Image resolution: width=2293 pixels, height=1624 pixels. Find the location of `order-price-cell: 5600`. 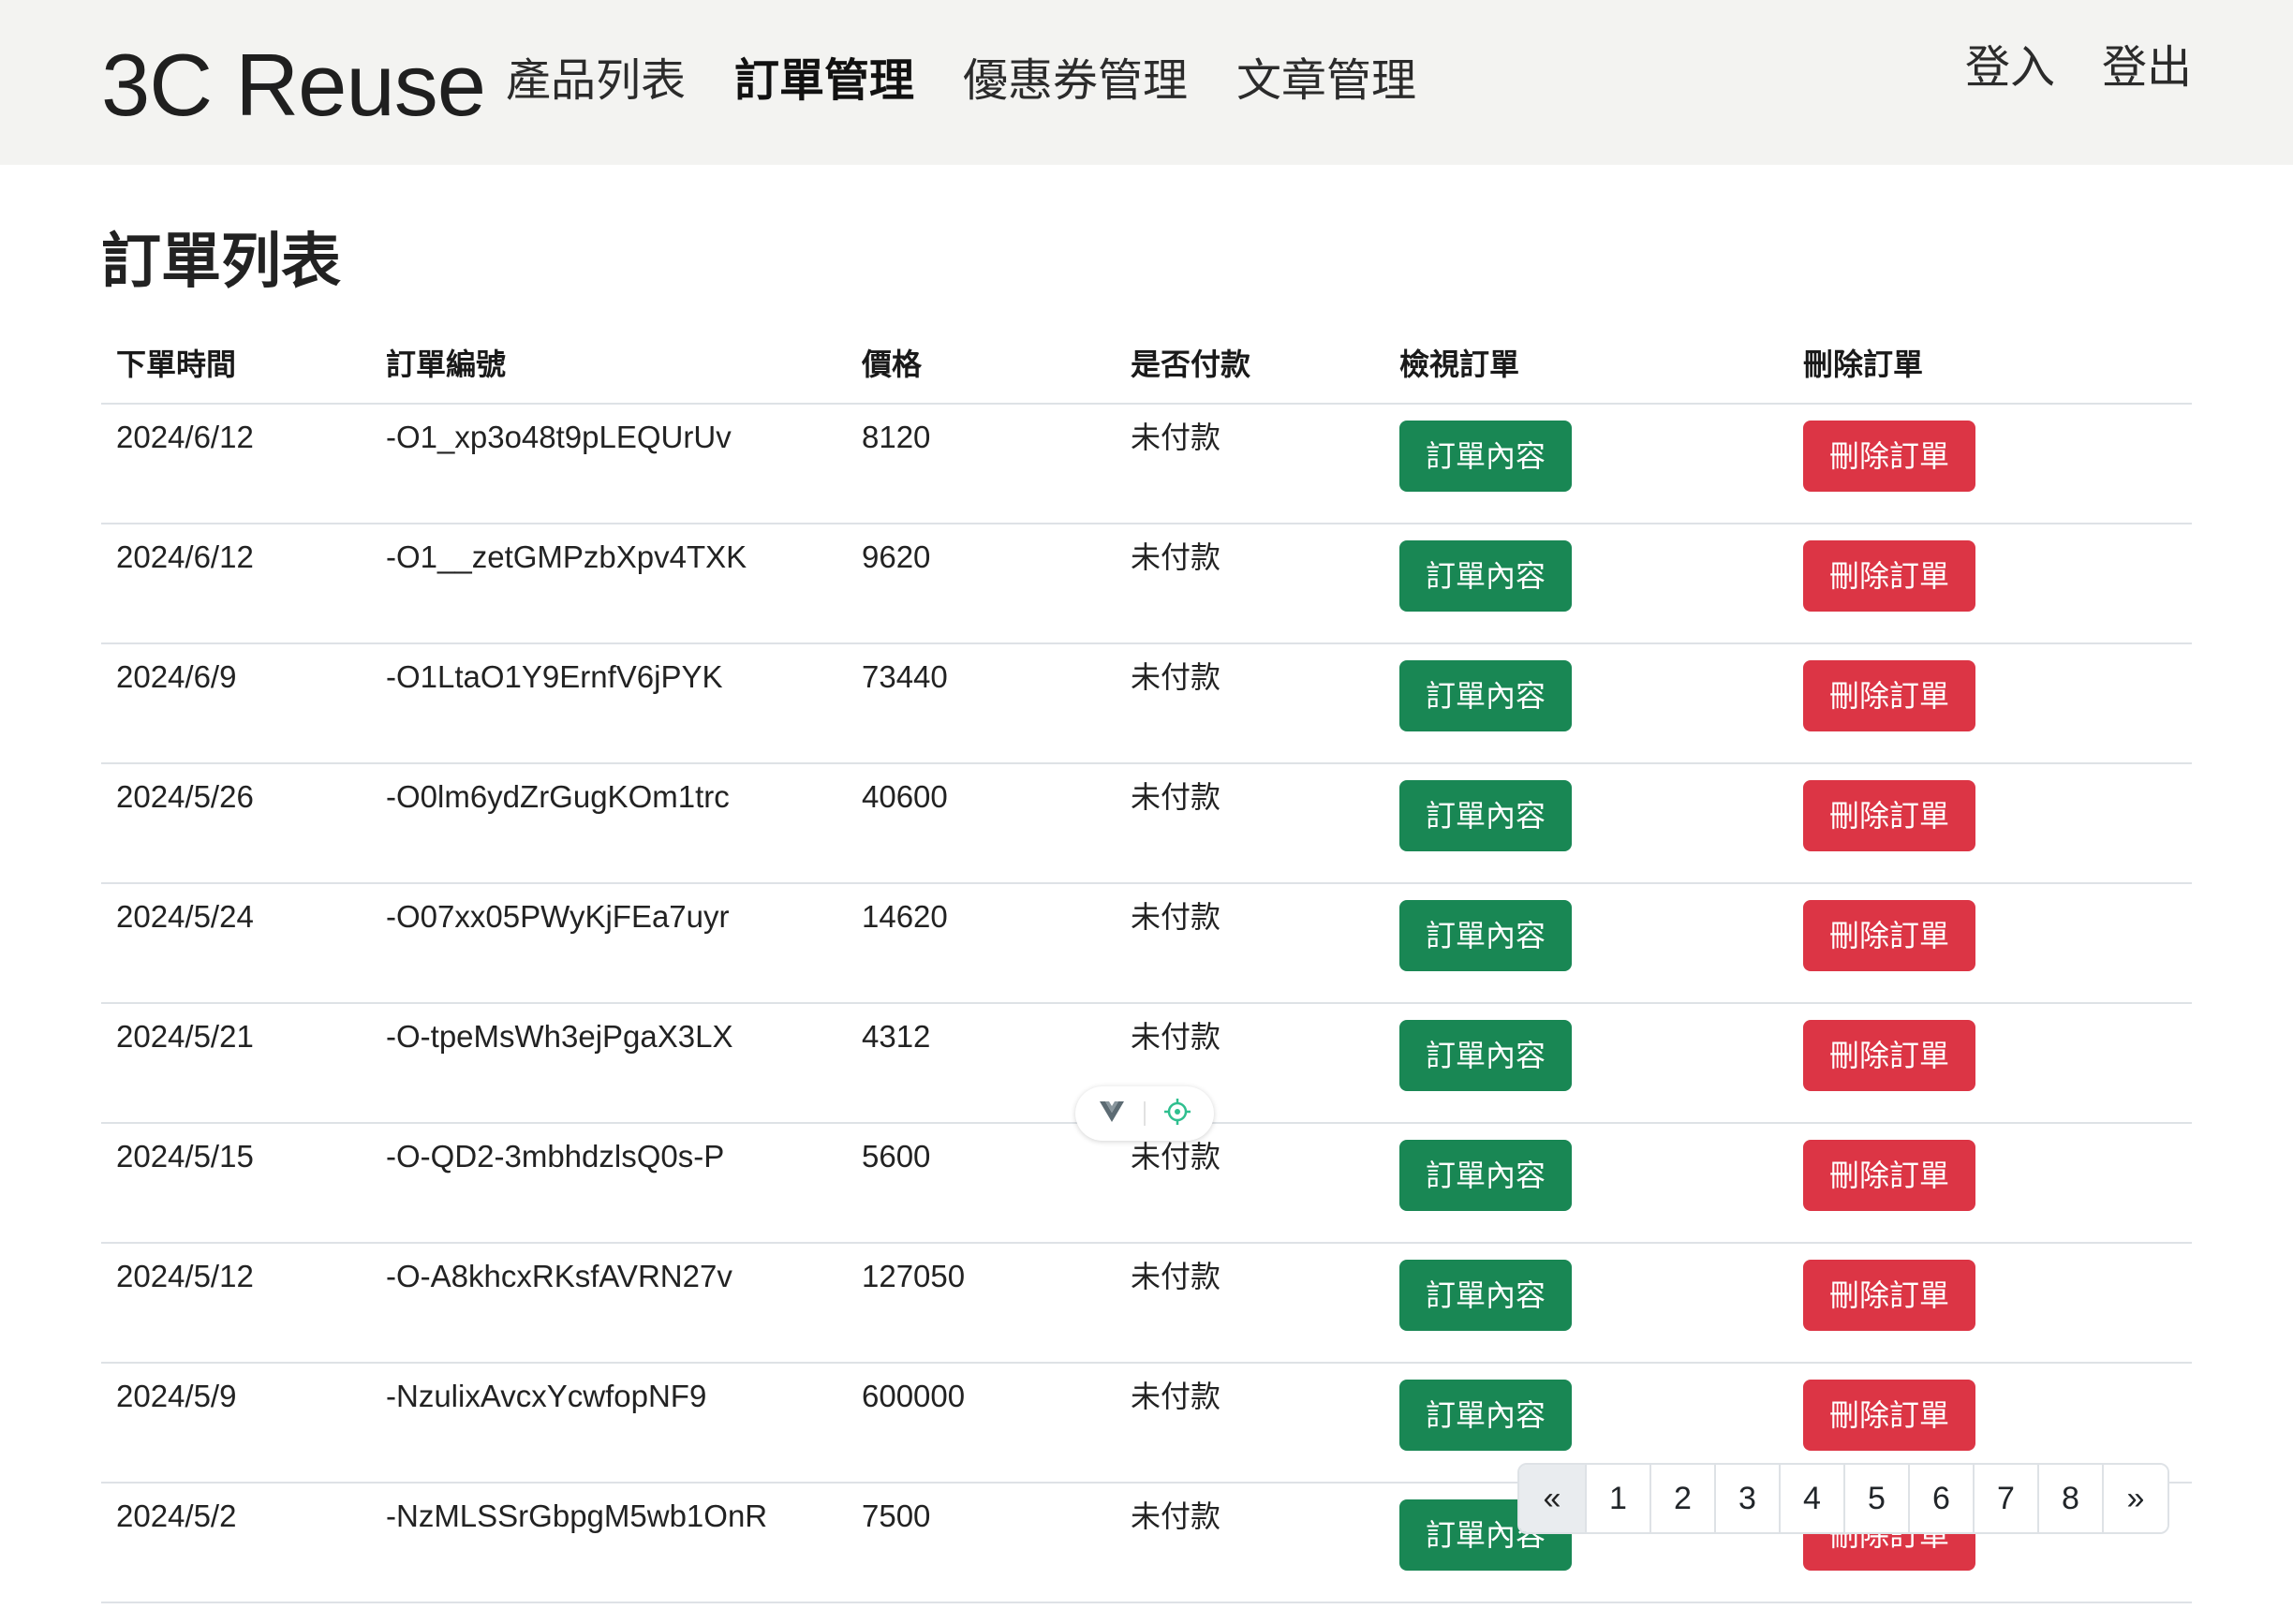

order-price-cell: 5600 is located at coordinates (981, 1183).